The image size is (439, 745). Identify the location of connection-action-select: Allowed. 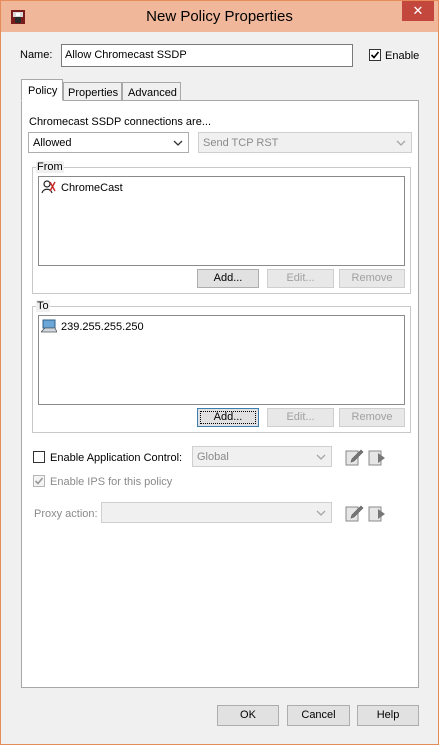
(108, 142).